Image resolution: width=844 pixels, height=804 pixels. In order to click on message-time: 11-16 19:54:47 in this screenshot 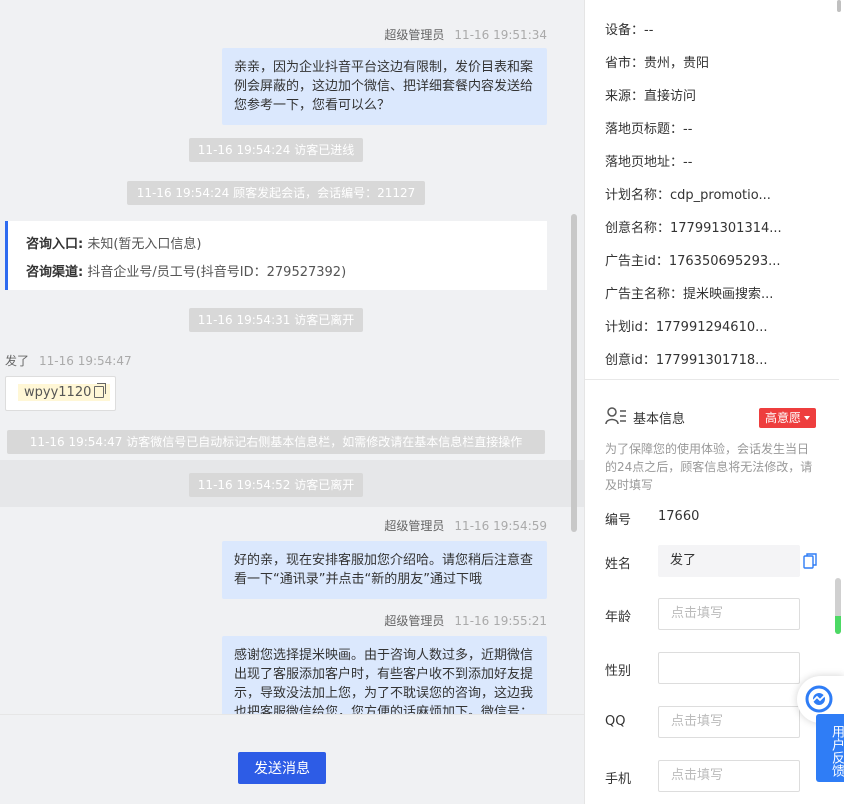, I will do `click(85, 361)`.